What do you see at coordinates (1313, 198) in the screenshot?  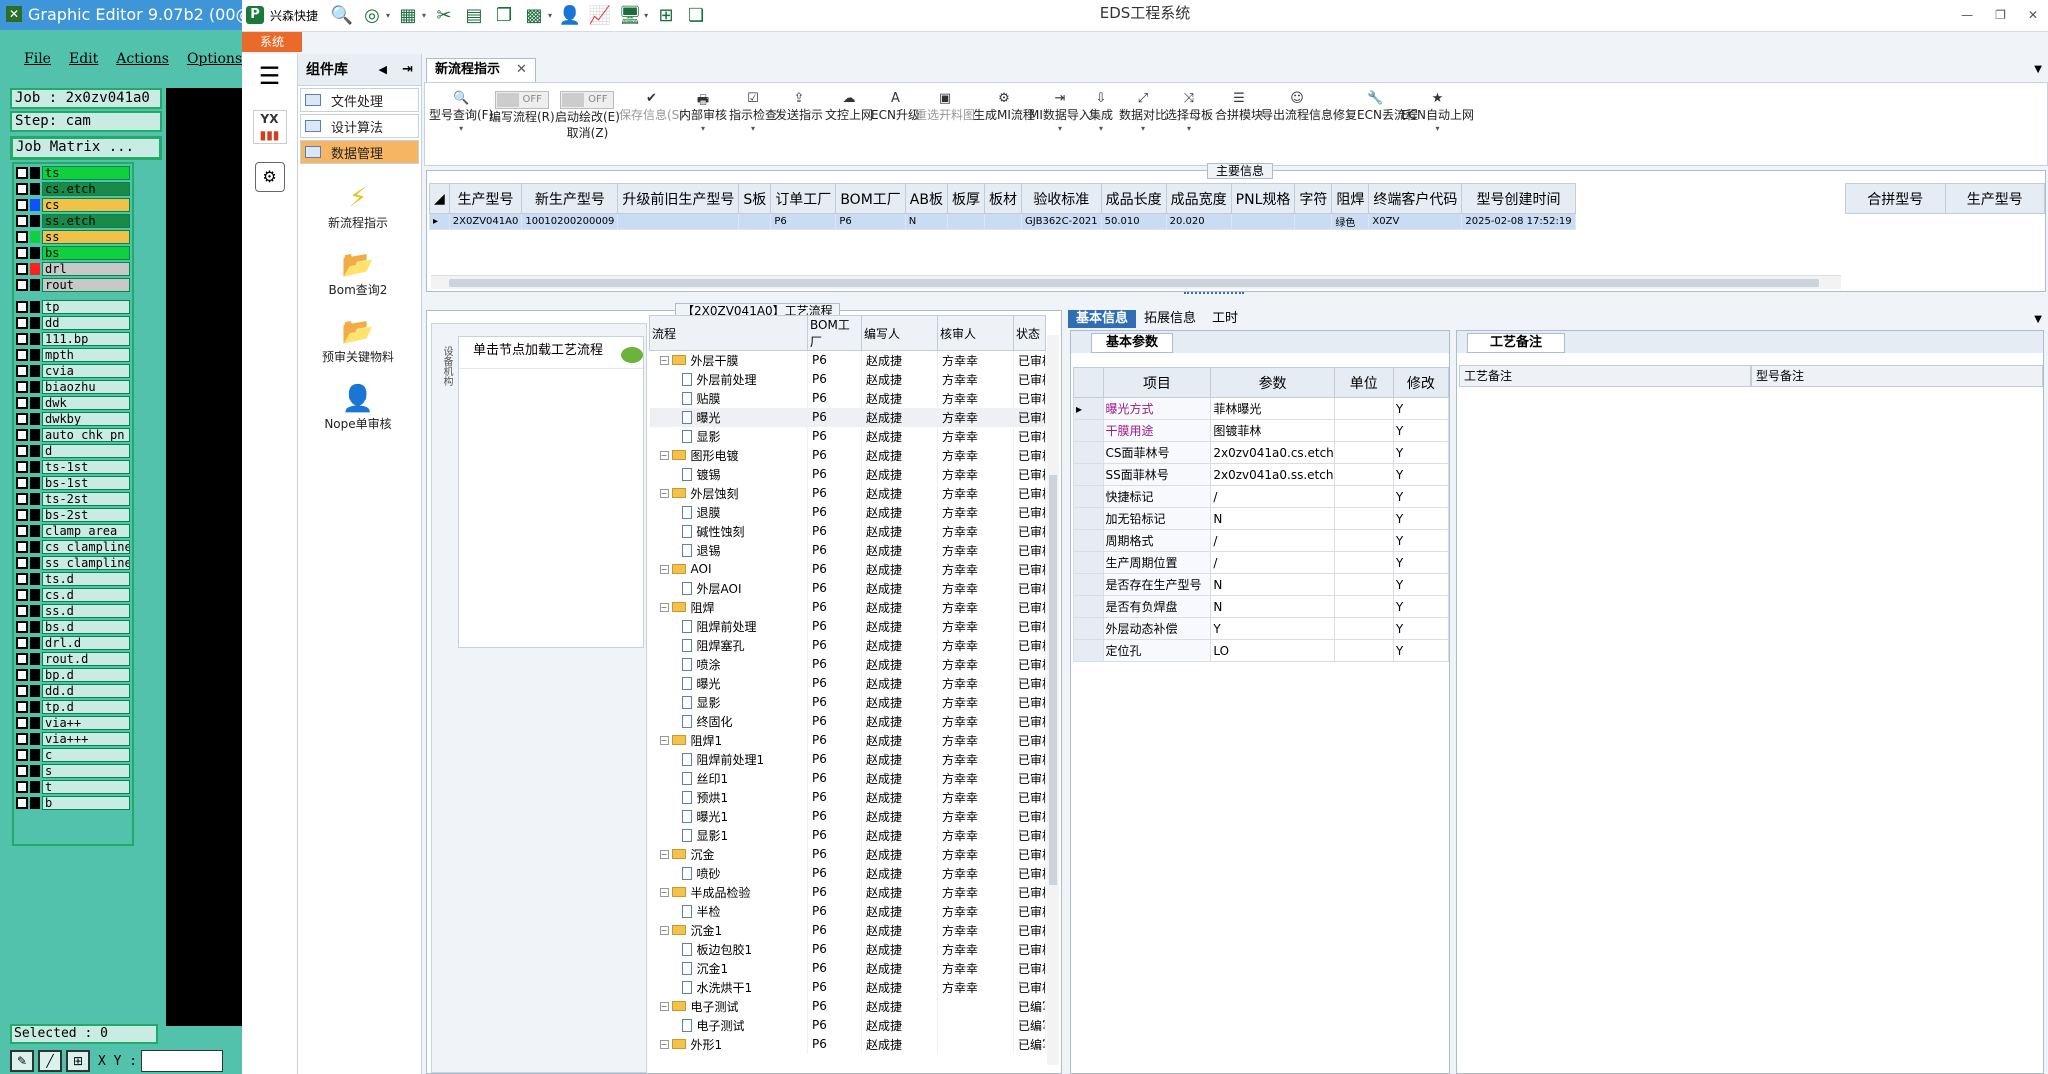 I see `column-header: 字符` at bounding box center [1313, 198].